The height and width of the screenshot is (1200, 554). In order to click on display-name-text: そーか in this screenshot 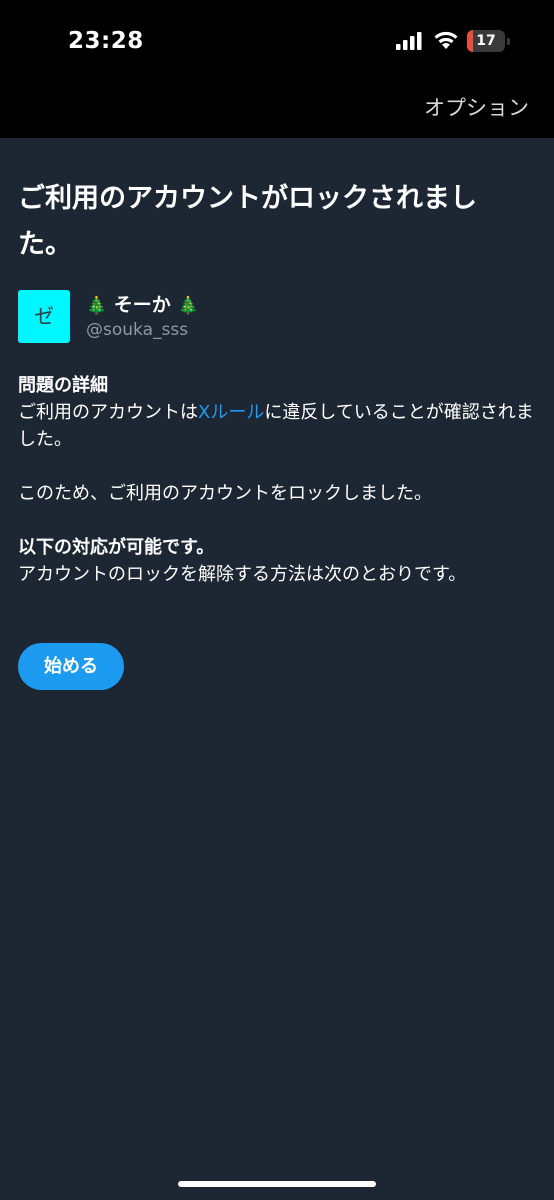, I will do `click(142, 305)`.